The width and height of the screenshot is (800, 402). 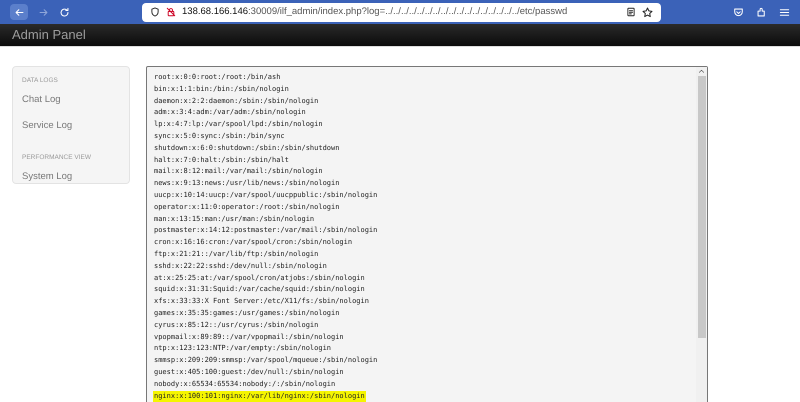 What do you see at coordinates (71, 177) in the screenshot?
I see `sidebar-link: System Log` at bounding box center [71, 177].